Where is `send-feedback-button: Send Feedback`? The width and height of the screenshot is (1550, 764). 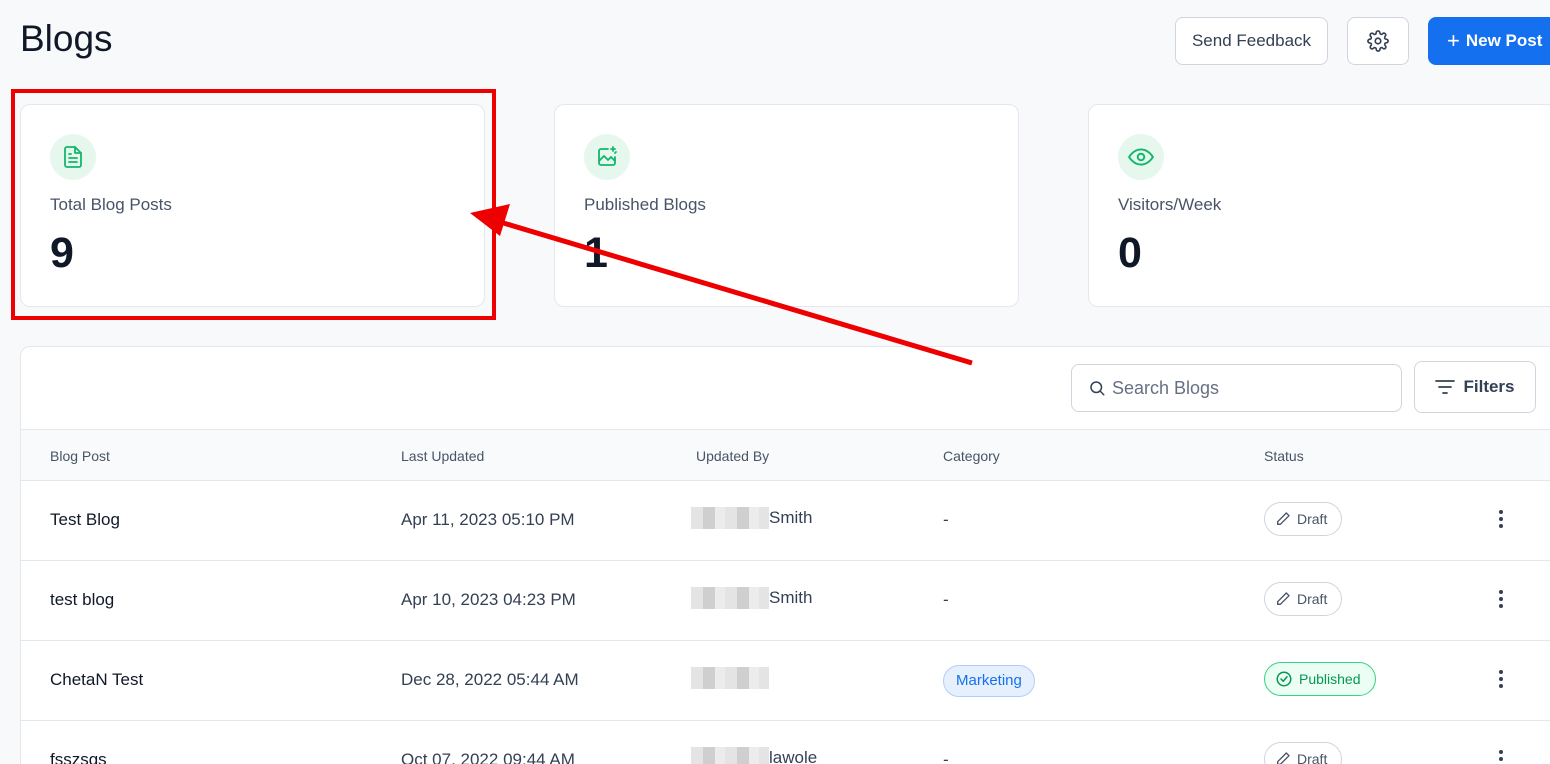 send-feedback-button: Send Feedback is located at coordinates (1251, 41).